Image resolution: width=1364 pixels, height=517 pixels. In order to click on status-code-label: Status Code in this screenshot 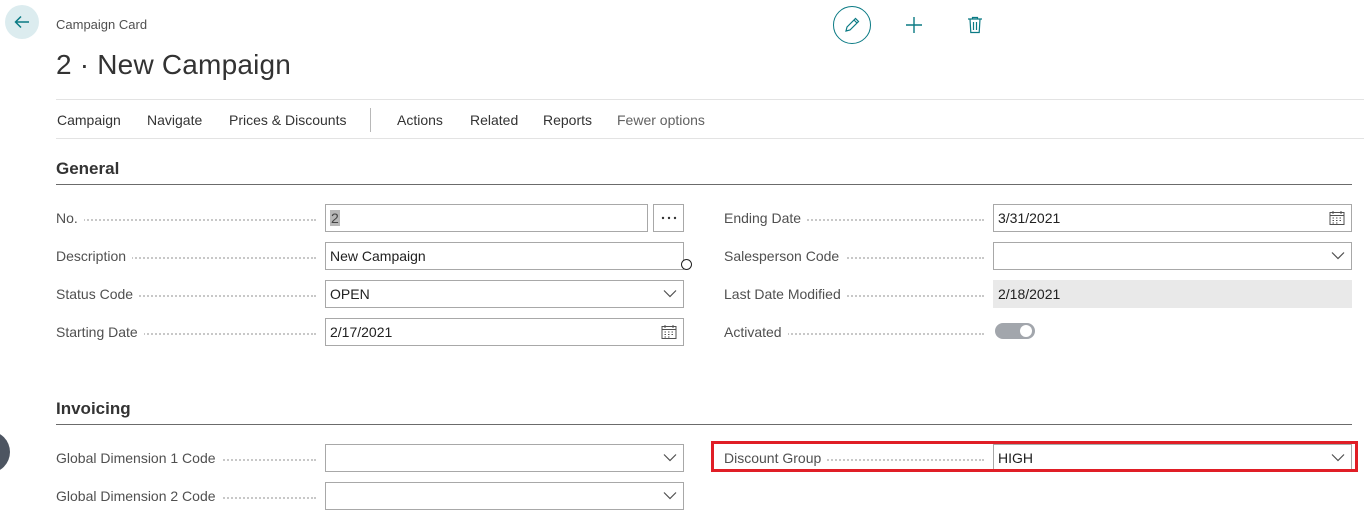, I will do `click(98, 294)`.